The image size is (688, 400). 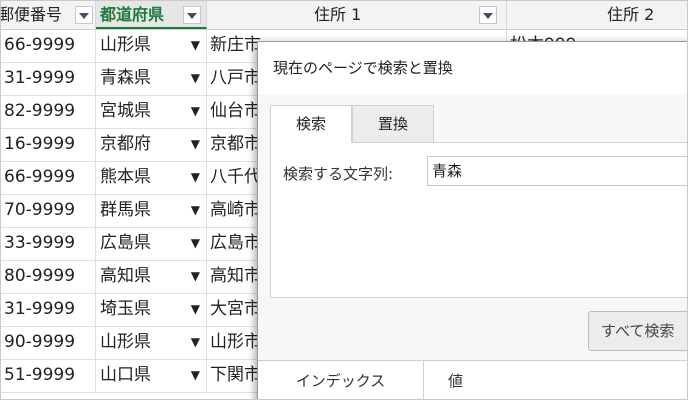 I want to click on cell-zip: 16-9999, so click(x=48, y=144).